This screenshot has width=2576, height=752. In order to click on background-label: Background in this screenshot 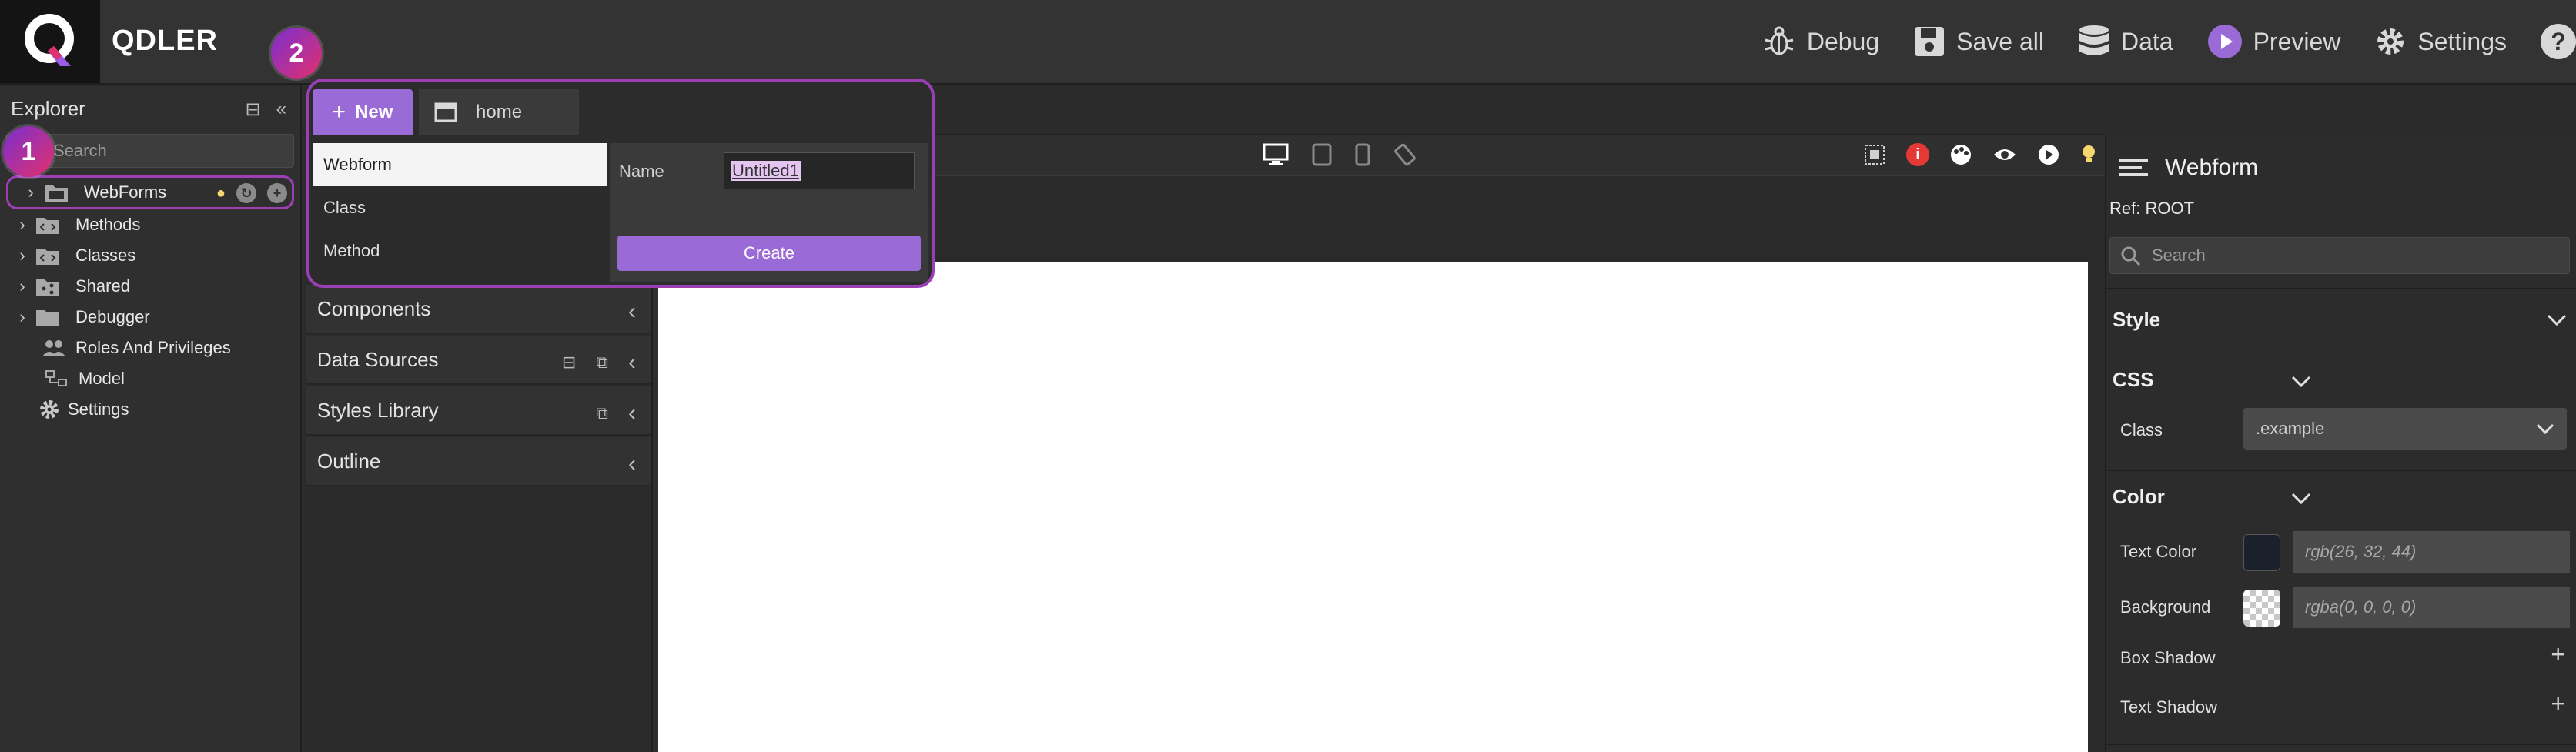, I will do `click(2165, 607)`.